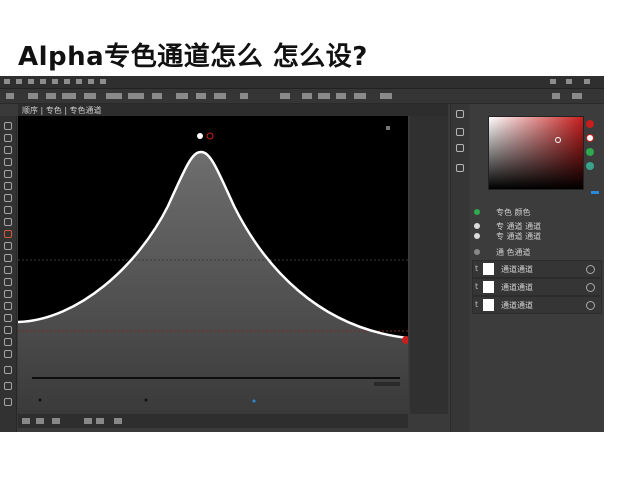 This screenshot has height=480, width=640. Describe the element at coordinates (8, 402) in the screenshot. I see `screen-mode-icon` at that location.